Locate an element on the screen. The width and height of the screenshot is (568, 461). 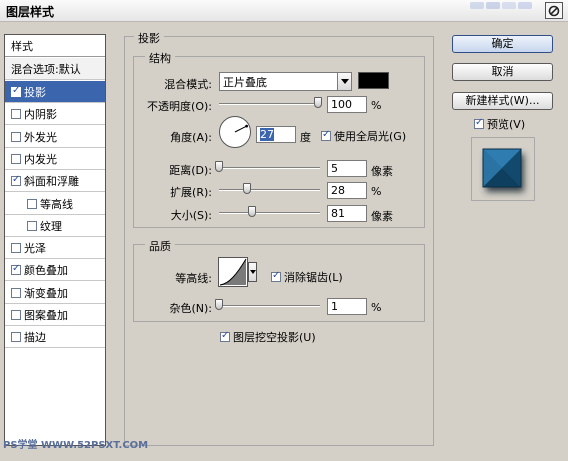
style-list-item: 光泽 is located at coordinates (55, 248).